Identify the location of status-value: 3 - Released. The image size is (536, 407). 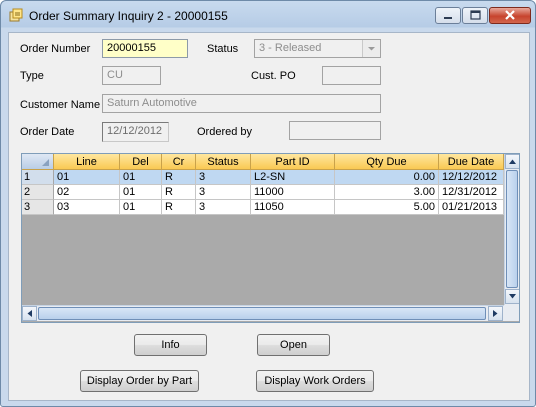
(290, 48).